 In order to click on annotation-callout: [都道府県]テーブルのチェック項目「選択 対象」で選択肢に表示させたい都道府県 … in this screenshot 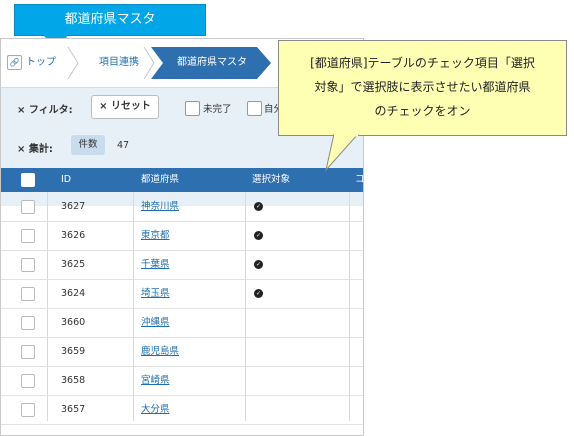, I will do `click(422, 88)`.